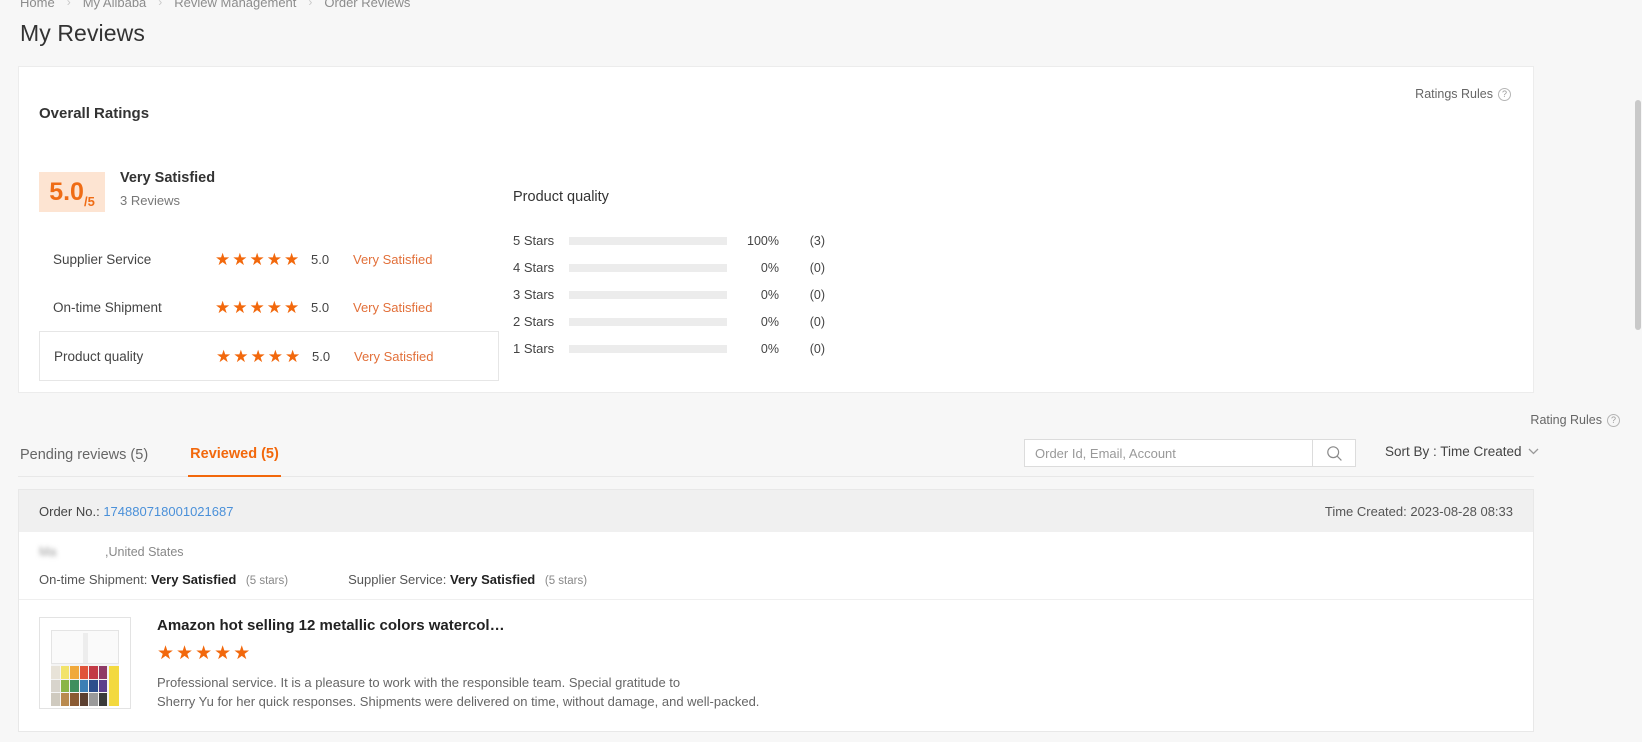 The width and height of the screenshot is (1642, 742). I want to click on metric-label: Product quality, so click(99, 356).